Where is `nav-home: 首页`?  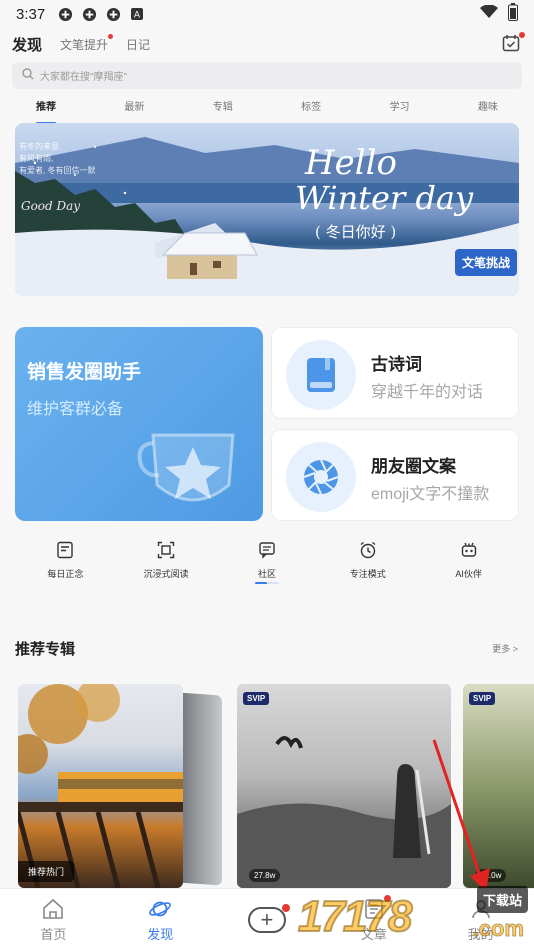
nav-home: 首页 is located at coordinates (53, 919).